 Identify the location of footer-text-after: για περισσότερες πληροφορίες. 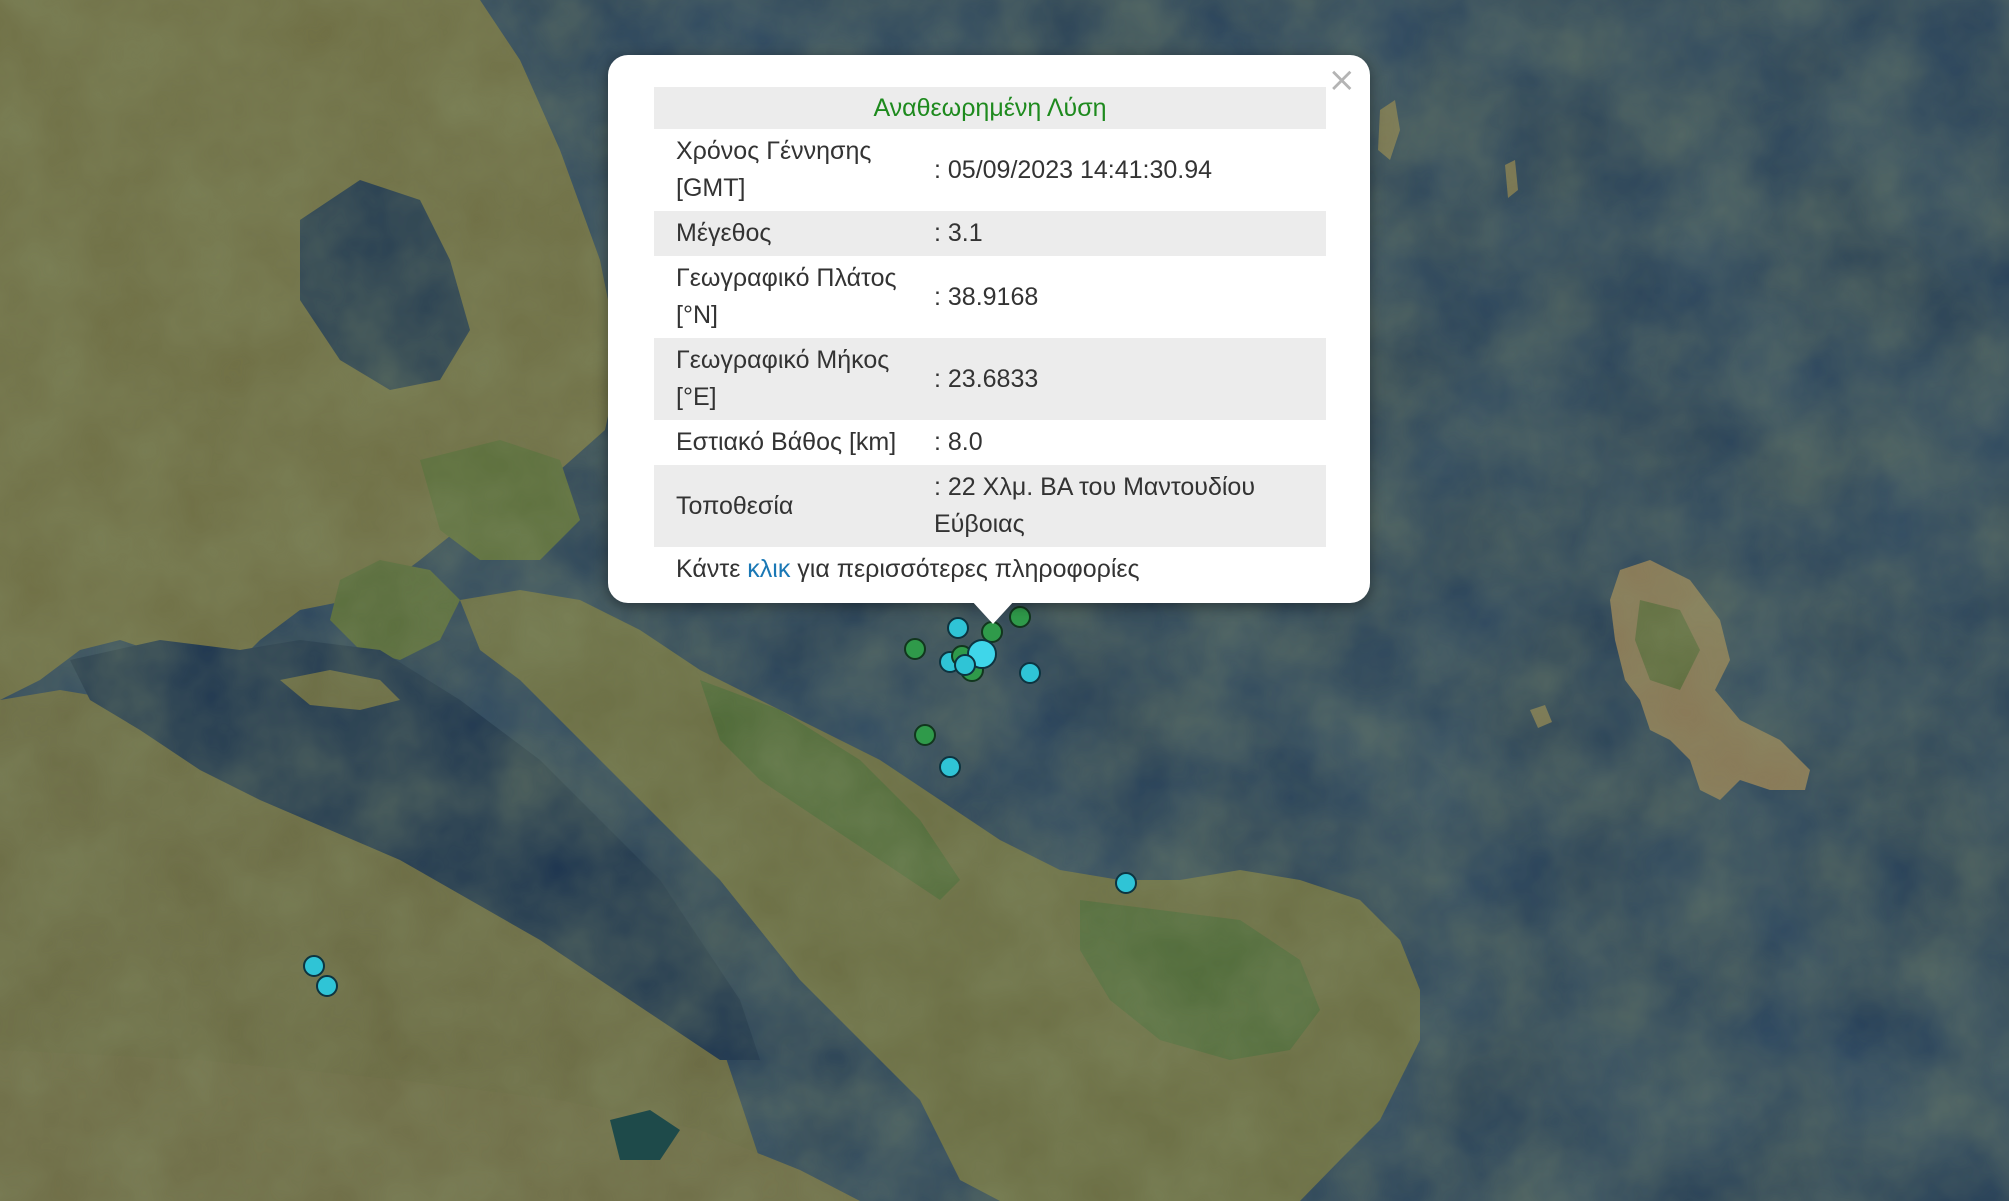
(965, 569).